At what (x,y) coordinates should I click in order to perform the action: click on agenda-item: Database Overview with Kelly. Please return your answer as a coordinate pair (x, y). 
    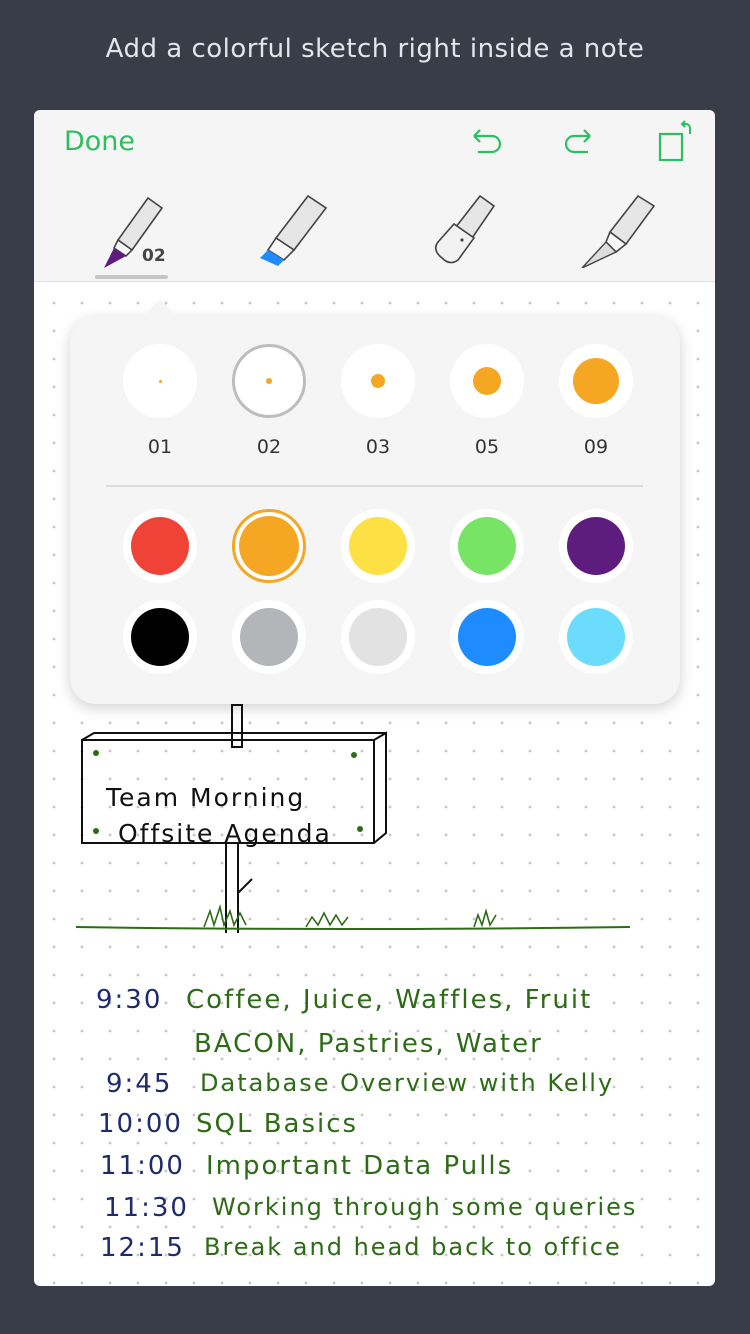
    Looking at the image, I should click on (407, 1083).